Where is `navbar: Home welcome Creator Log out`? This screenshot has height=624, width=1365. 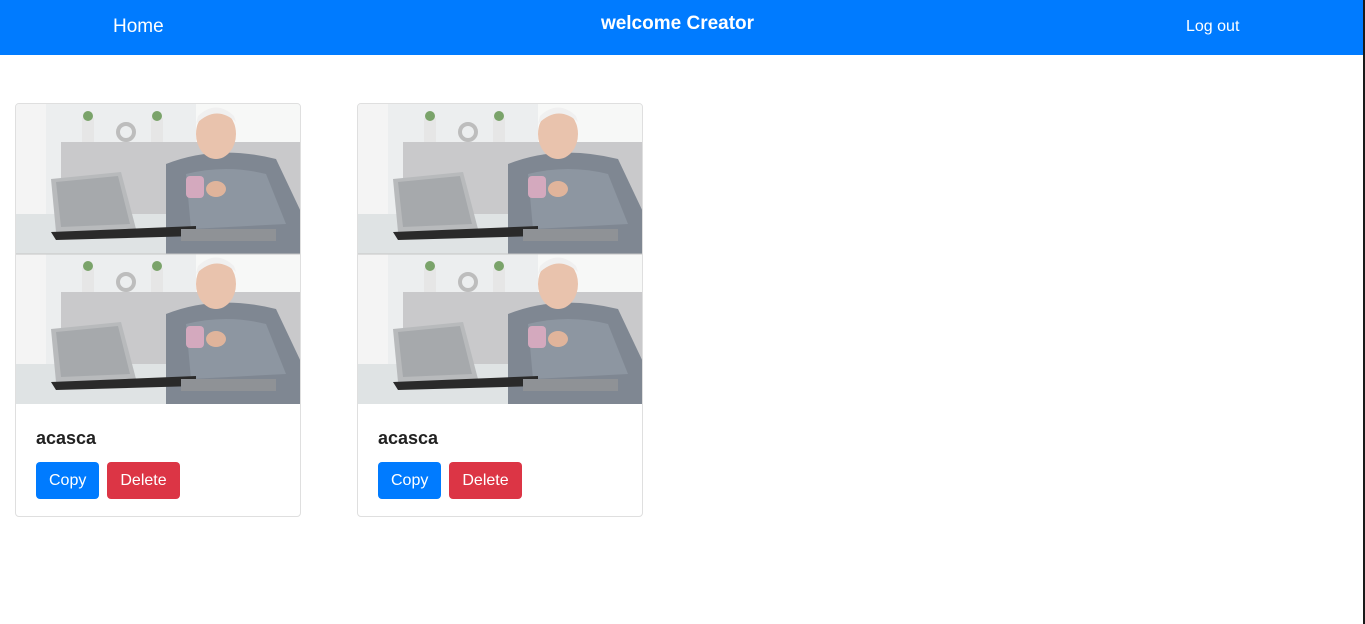 navbar: Home welcome Creator Log out is located at coordinates (681, 27).